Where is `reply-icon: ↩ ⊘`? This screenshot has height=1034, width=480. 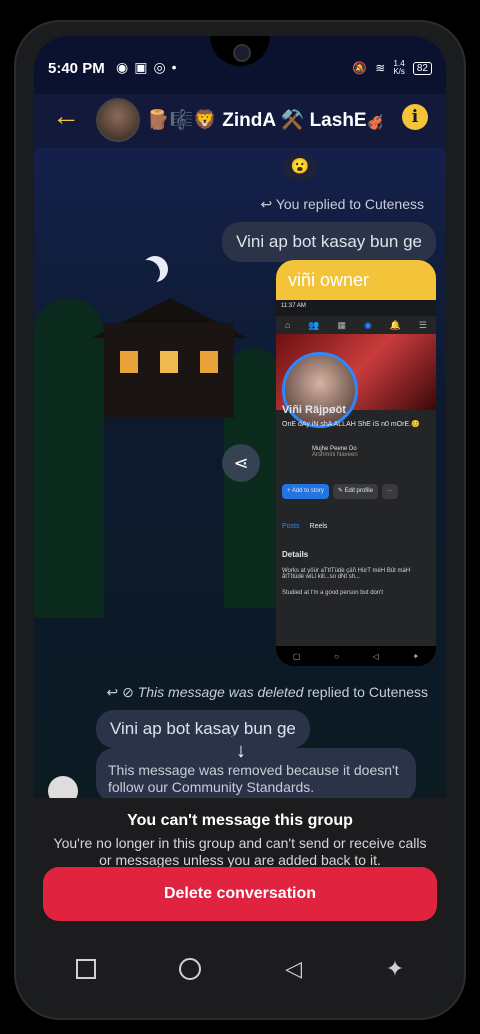
reply-icon: ↩ ⊘ is located at coordinates (122, 692).